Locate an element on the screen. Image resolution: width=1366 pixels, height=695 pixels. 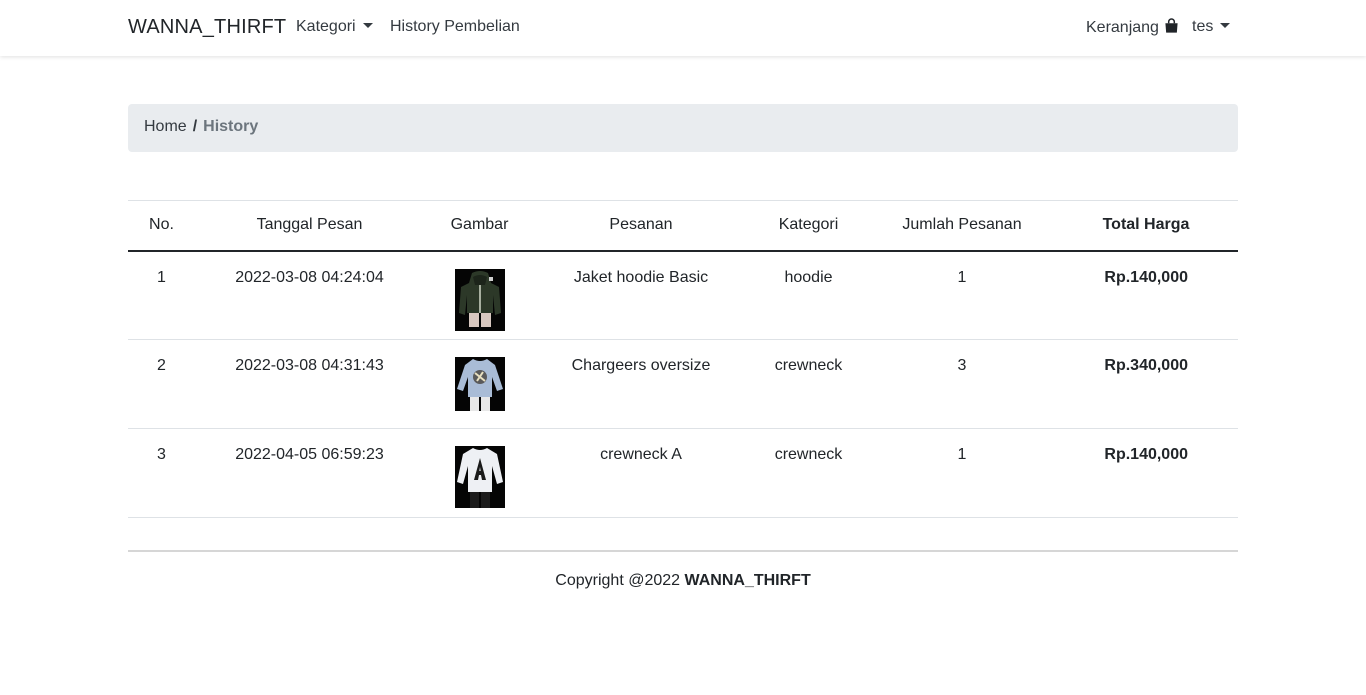
column-header-pesanan: Pesanan is located at coordinates (641, 225).